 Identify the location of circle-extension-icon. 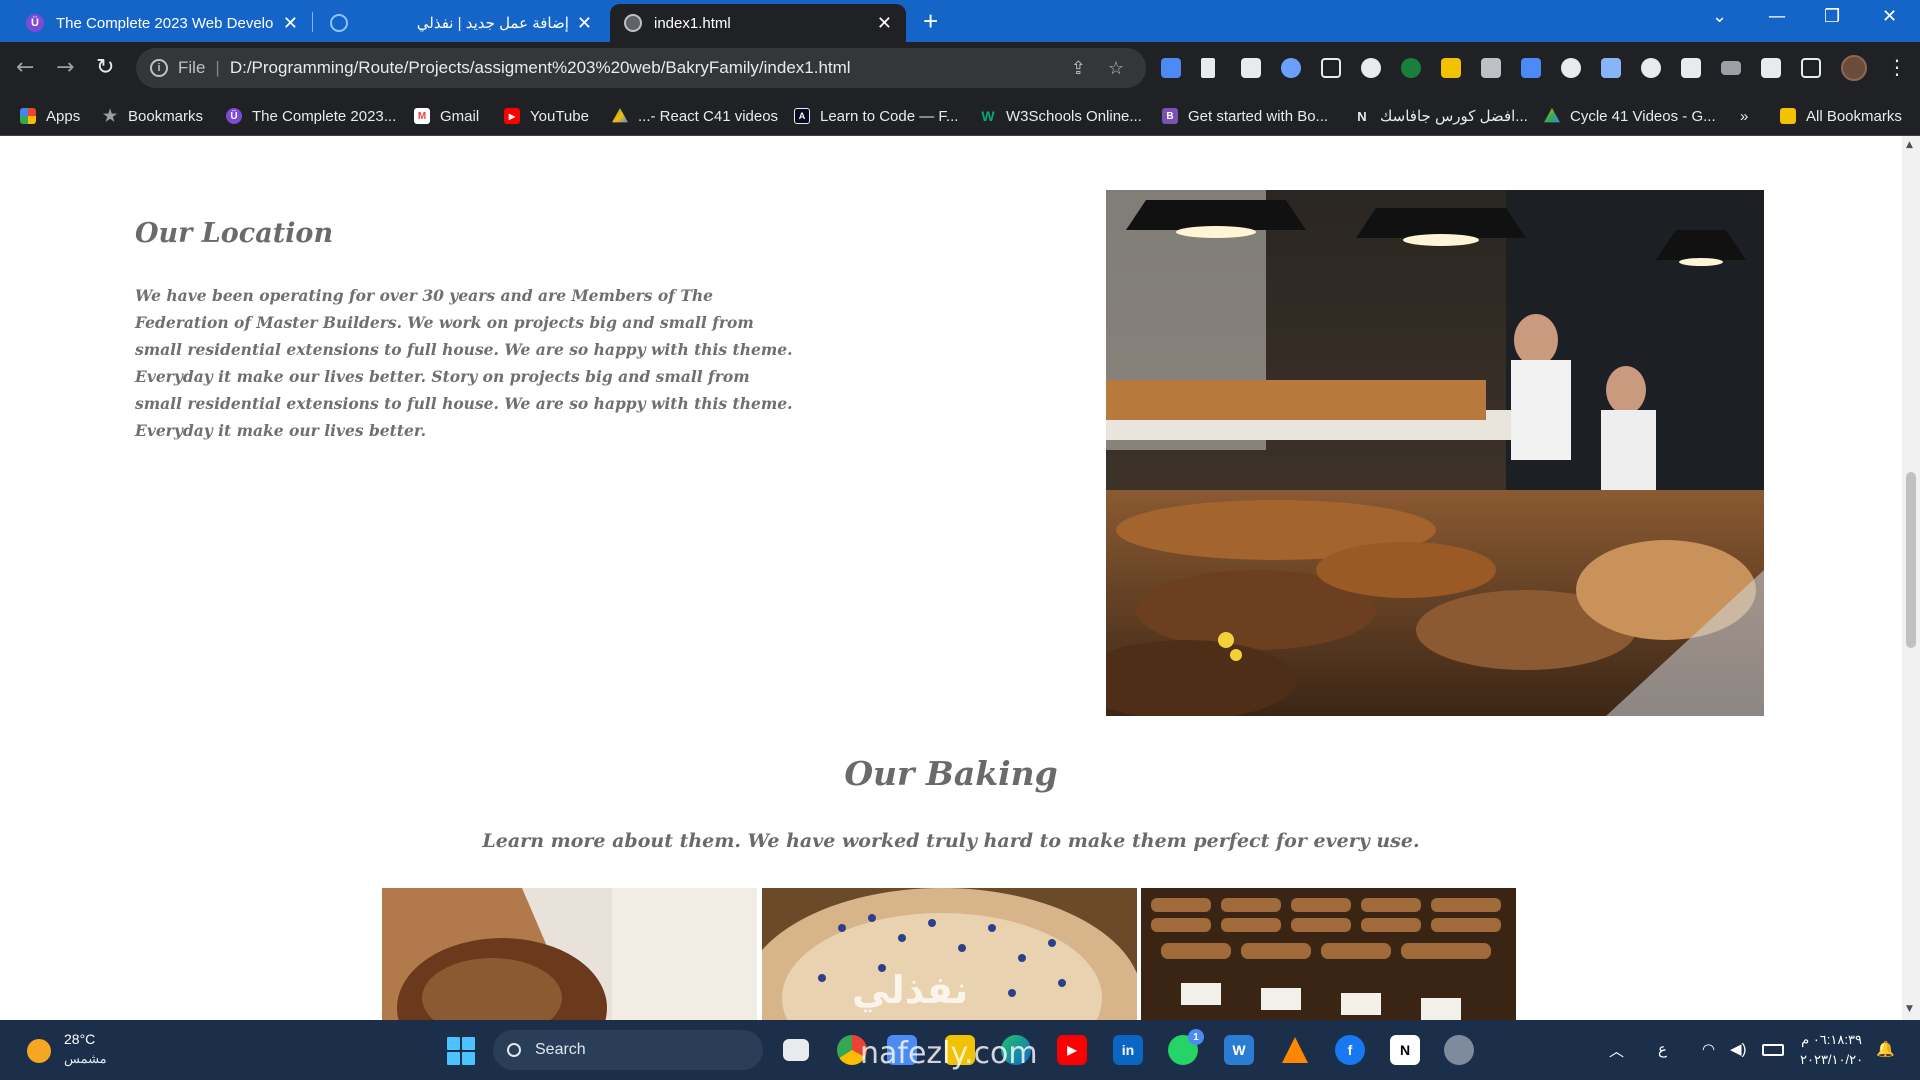
(1371, 68).